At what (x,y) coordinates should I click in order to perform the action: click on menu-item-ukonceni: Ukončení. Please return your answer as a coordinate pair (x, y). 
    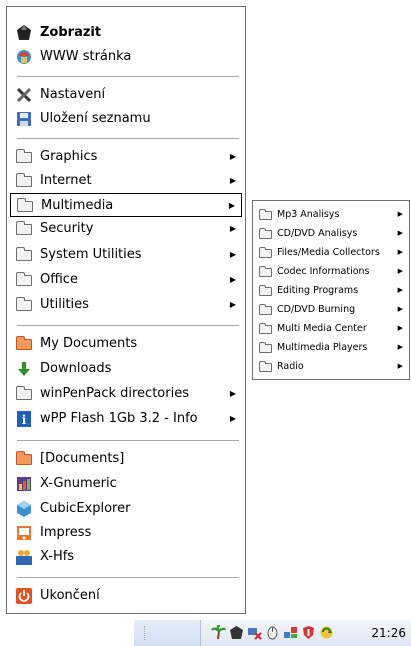
    Looking at the image, I should click on (126, 596).